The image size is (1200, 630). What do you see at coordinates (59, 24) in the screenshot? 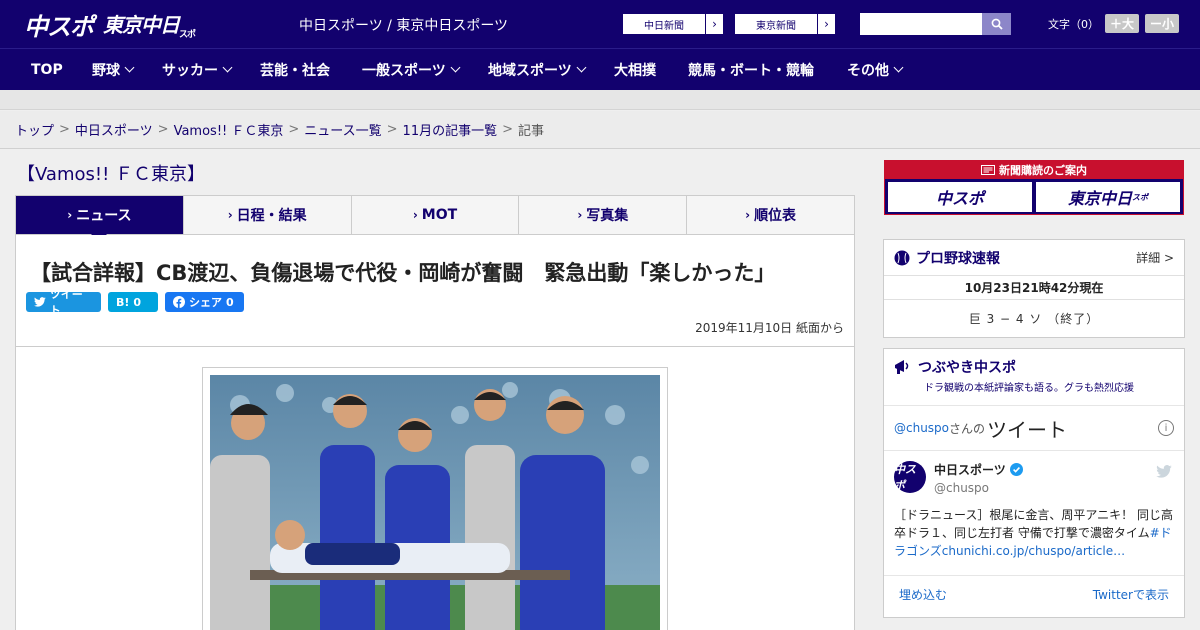
I see `logo-chuspo: 中スポ` at bounding box center [59, 24].